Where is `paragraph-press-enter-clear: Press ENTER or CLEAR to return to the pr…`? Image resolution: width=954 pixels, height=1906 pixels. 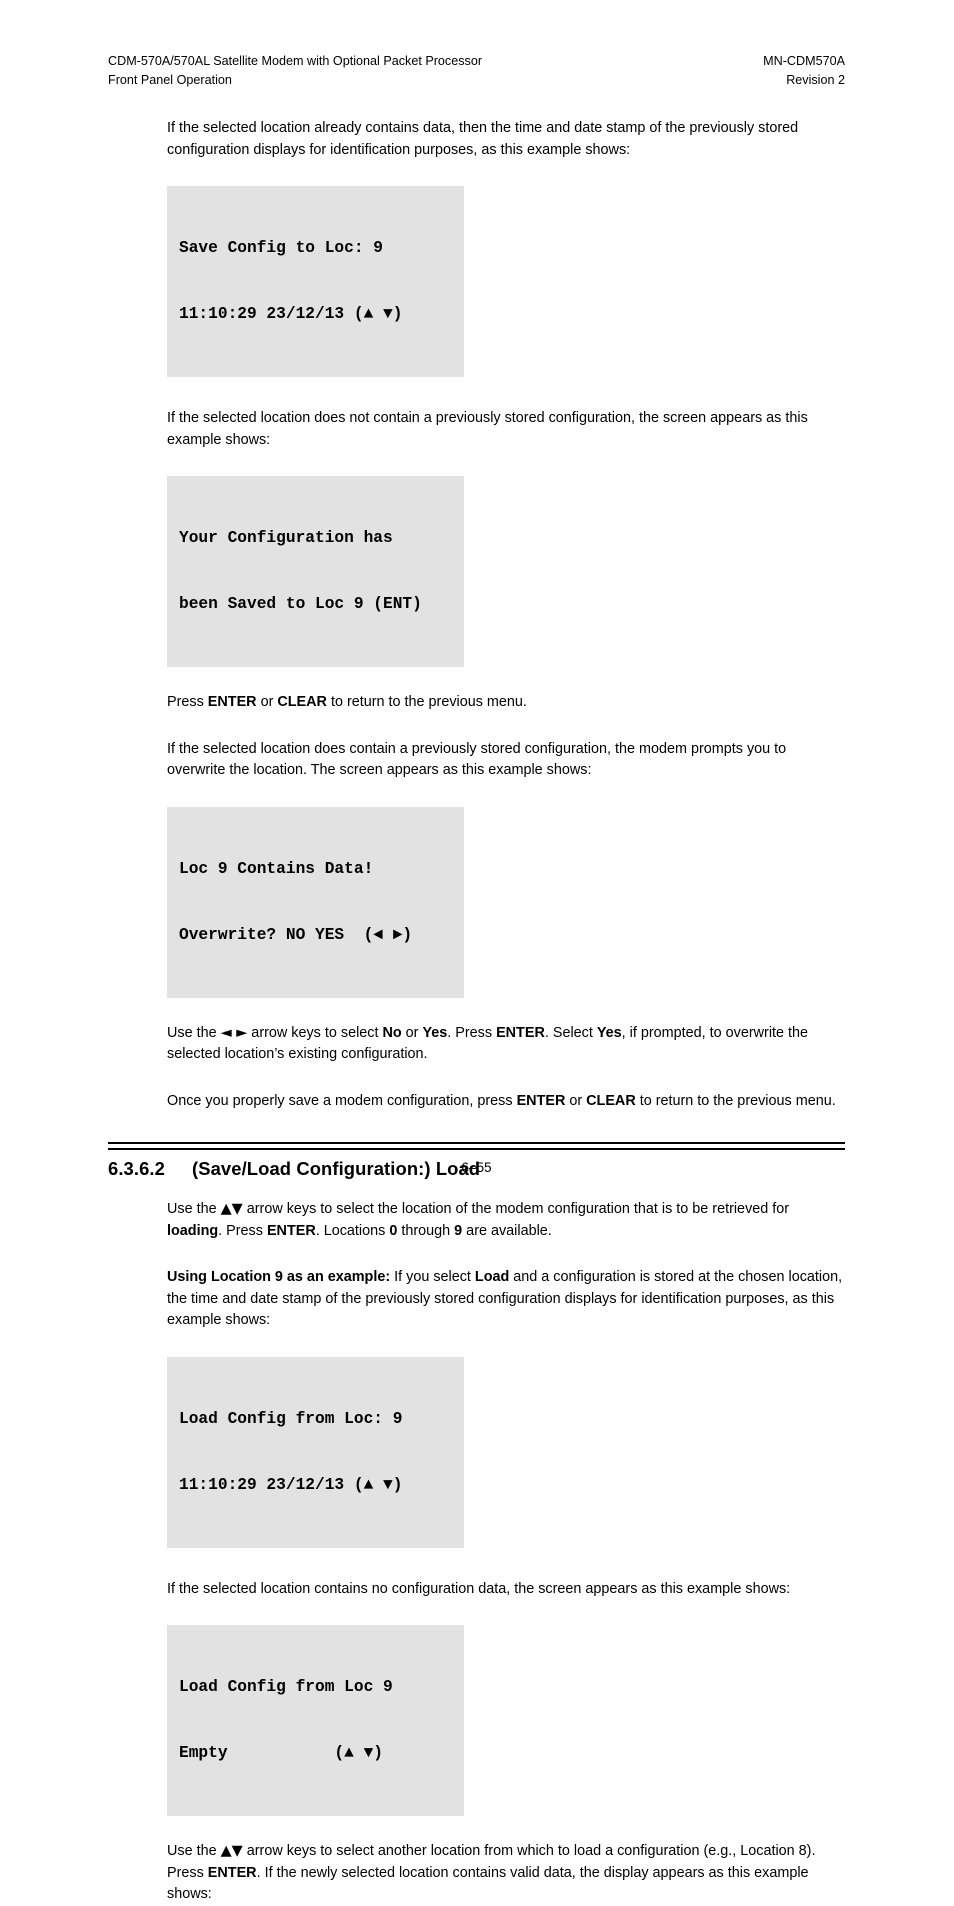
paragraph-press-enter-clear: Press ENTER or CLEAR to return to the pr… is located at coordinates (506, 703).